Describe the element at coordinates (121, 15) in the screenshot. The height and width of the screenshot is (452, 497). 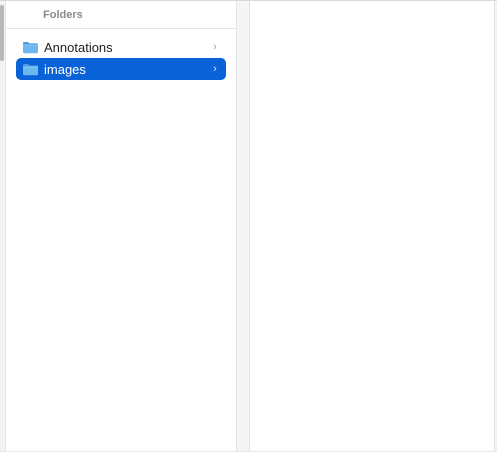
I see `column-header: Folders` at that location.